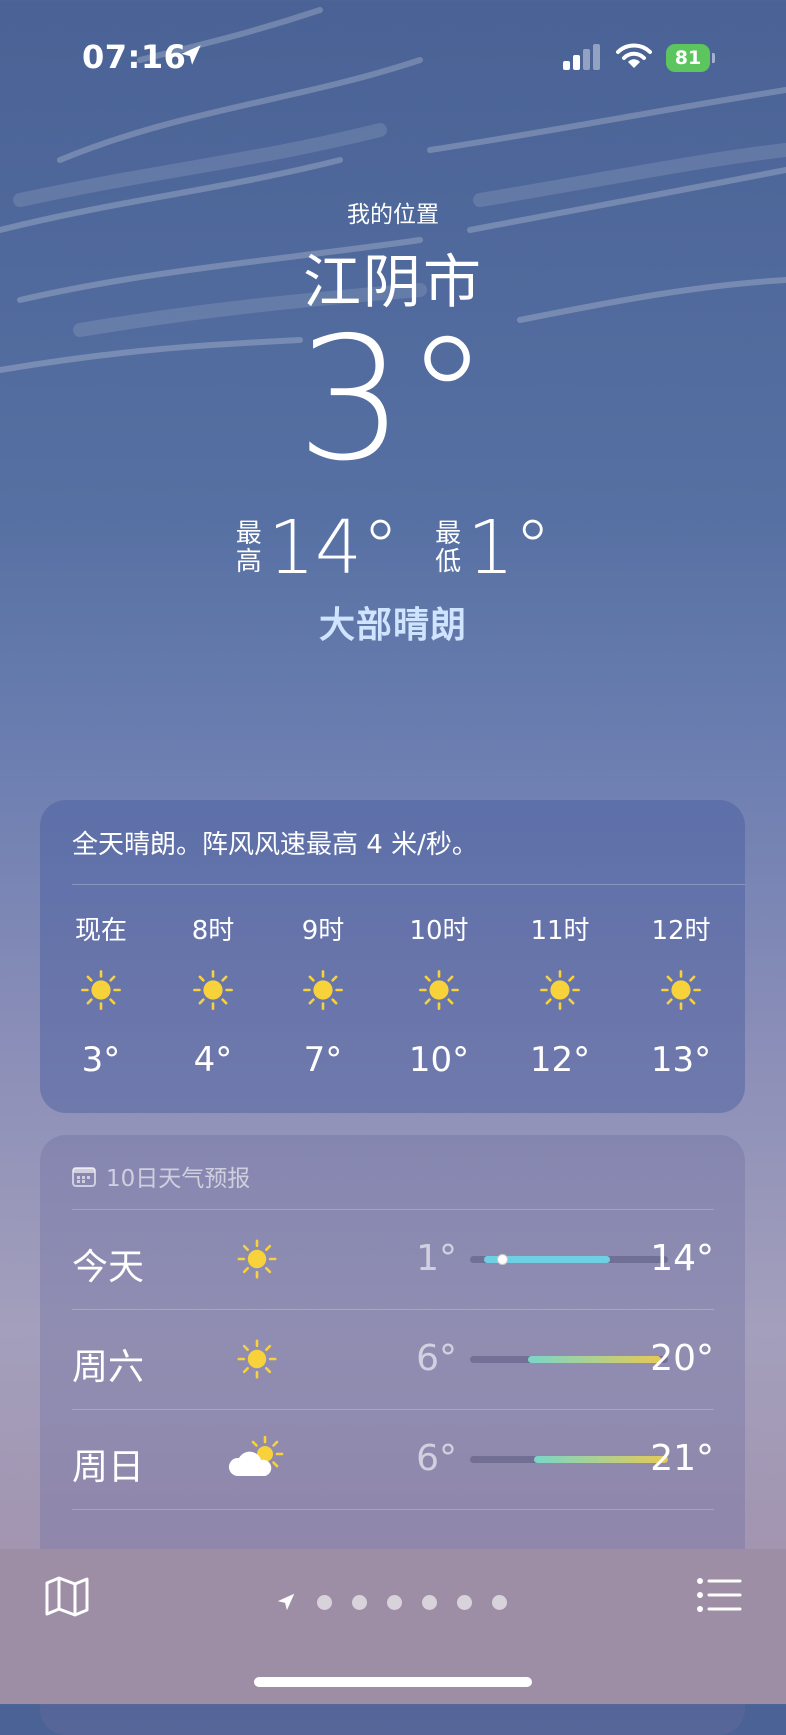  What do you see at coordinates (275, 845) in the screenshot?
I see `hourly-summary: 全天晴朗。阵风风速最高 4 米/秒。` at bounding box center [275, 845].